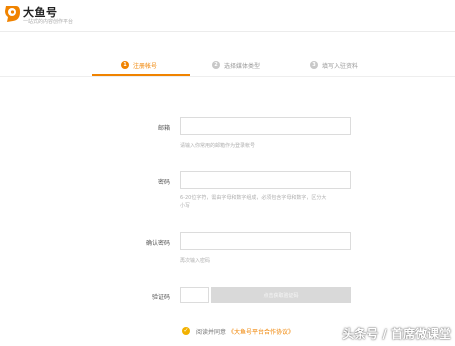 The image size is (455, 346). Describe the element at coordinates (218, 146) in the screenshot. I see `email-hint: 请输入你常用的邮箱作为登录帐号` at that location.